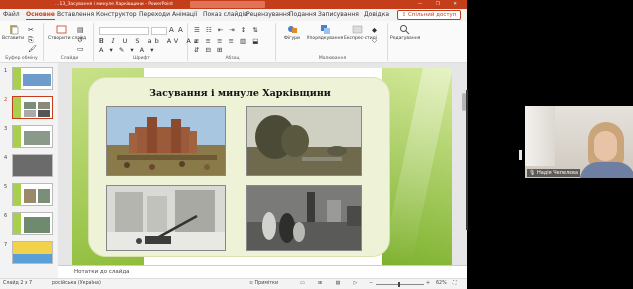 This screenshot has height=289, width=633. I want to click on landscape-painting-image, so click(304, 141).